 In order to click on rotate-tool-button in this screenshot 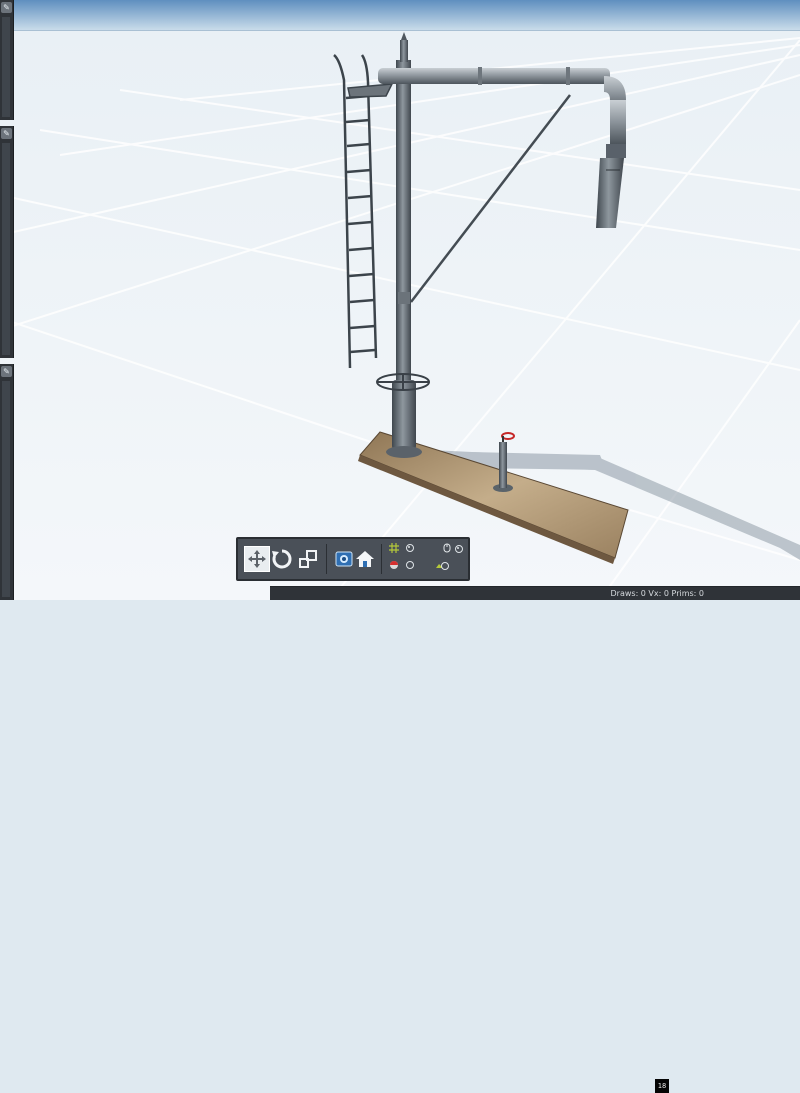, I will do `click(282, 559)`.